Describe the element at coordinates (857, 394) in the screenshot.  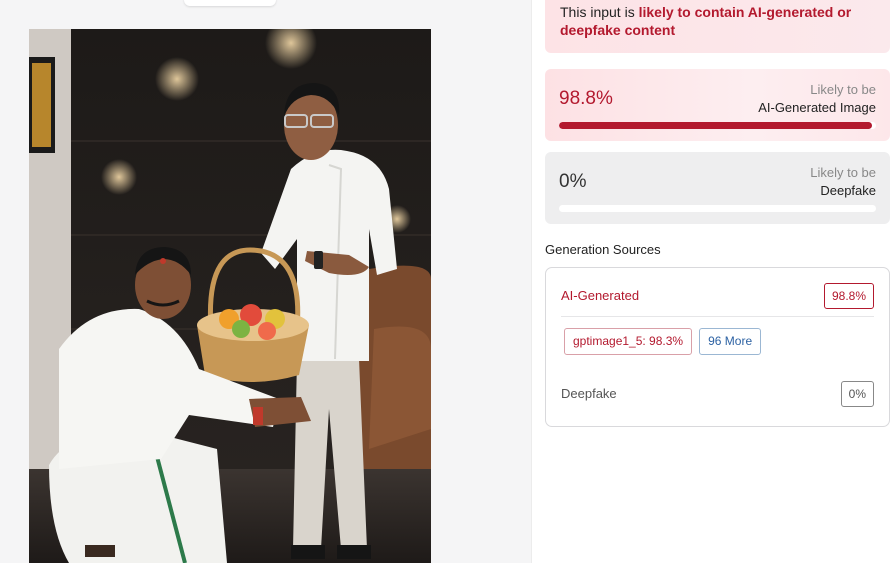
I see `deepfake-badge: 0%` at that location.